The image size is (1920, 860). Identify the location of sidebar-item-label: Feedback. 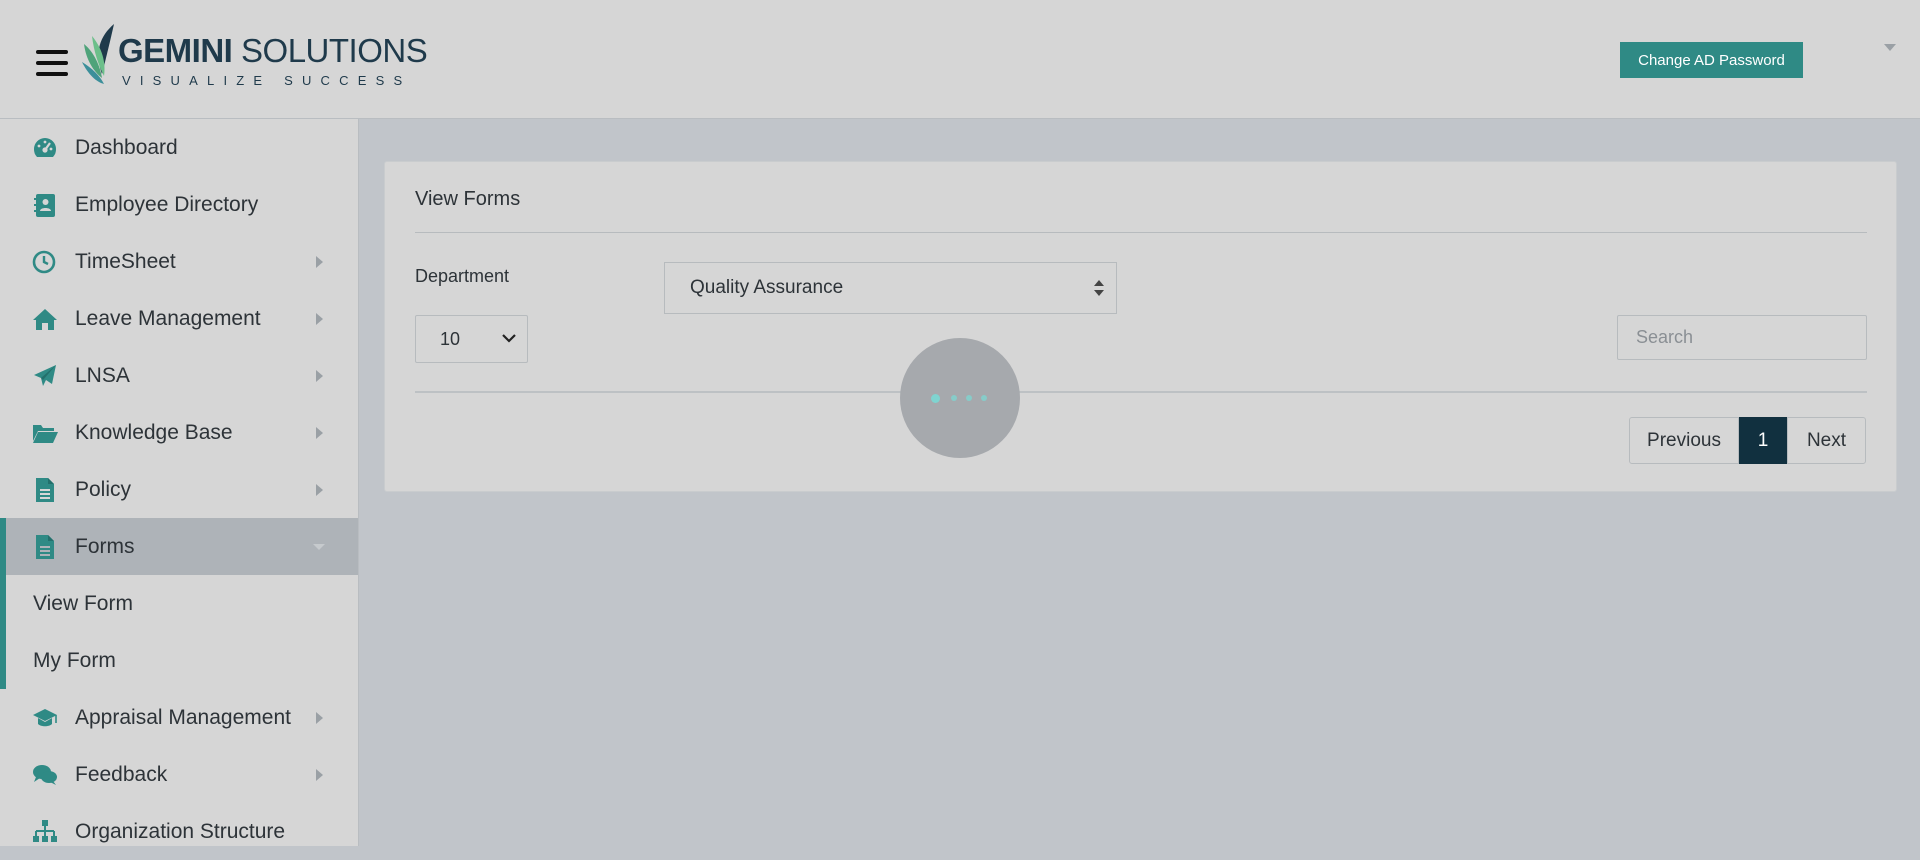
(121, 774).